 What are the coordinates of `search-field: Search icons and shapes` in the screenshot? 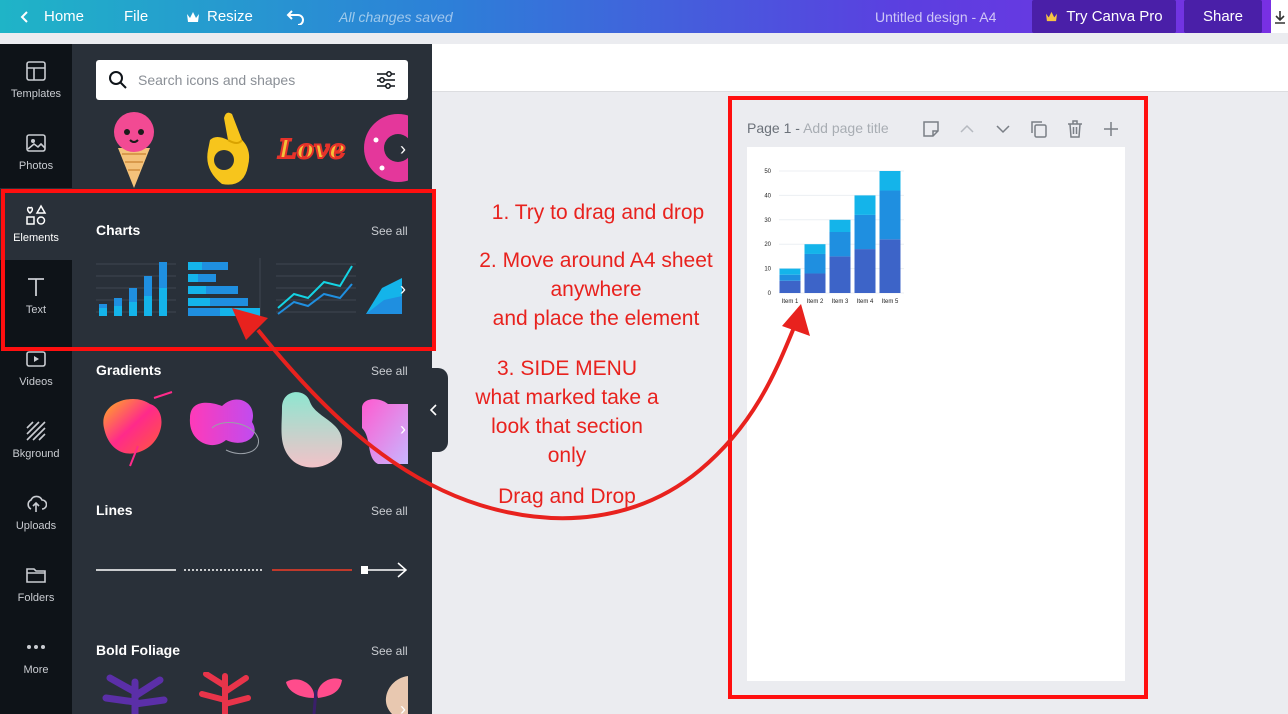 It's located at (252, 80).